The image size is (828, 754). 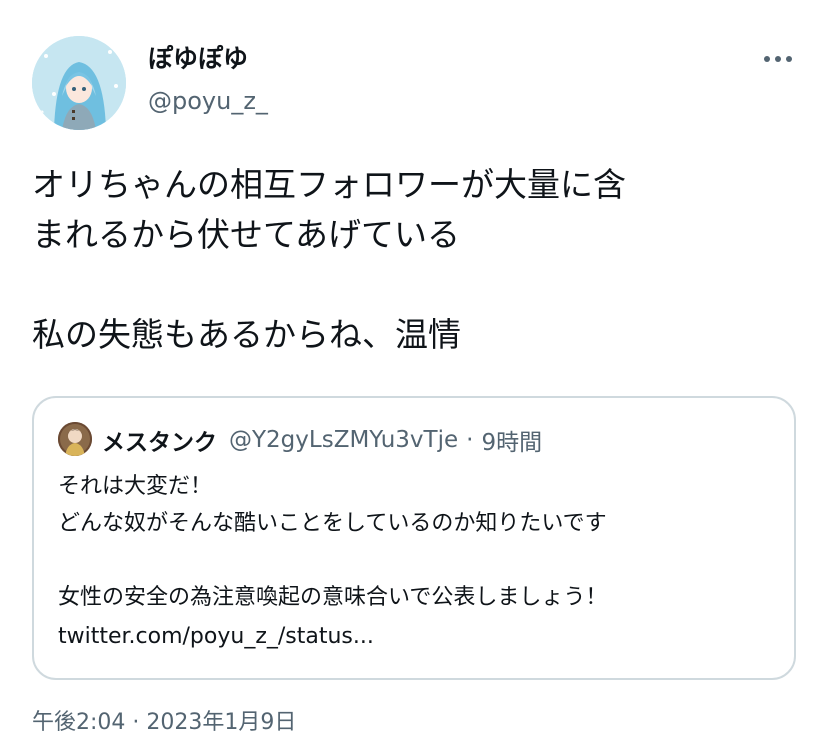 I want to click on quote-header: メスタンク @Y2gyLsZMYu3vTje · 9時間, so click(x=322, y=440).